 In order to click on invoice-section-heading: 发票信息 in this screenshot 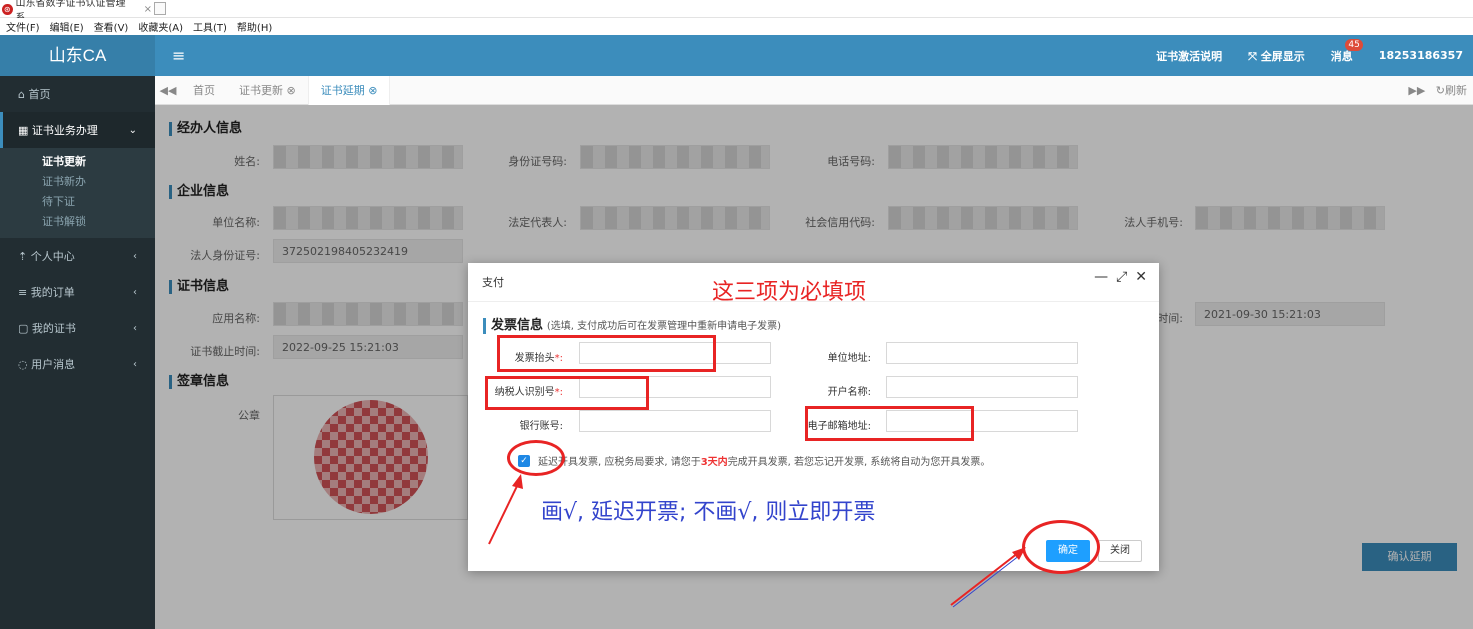, I will do `click(517, 325)`.